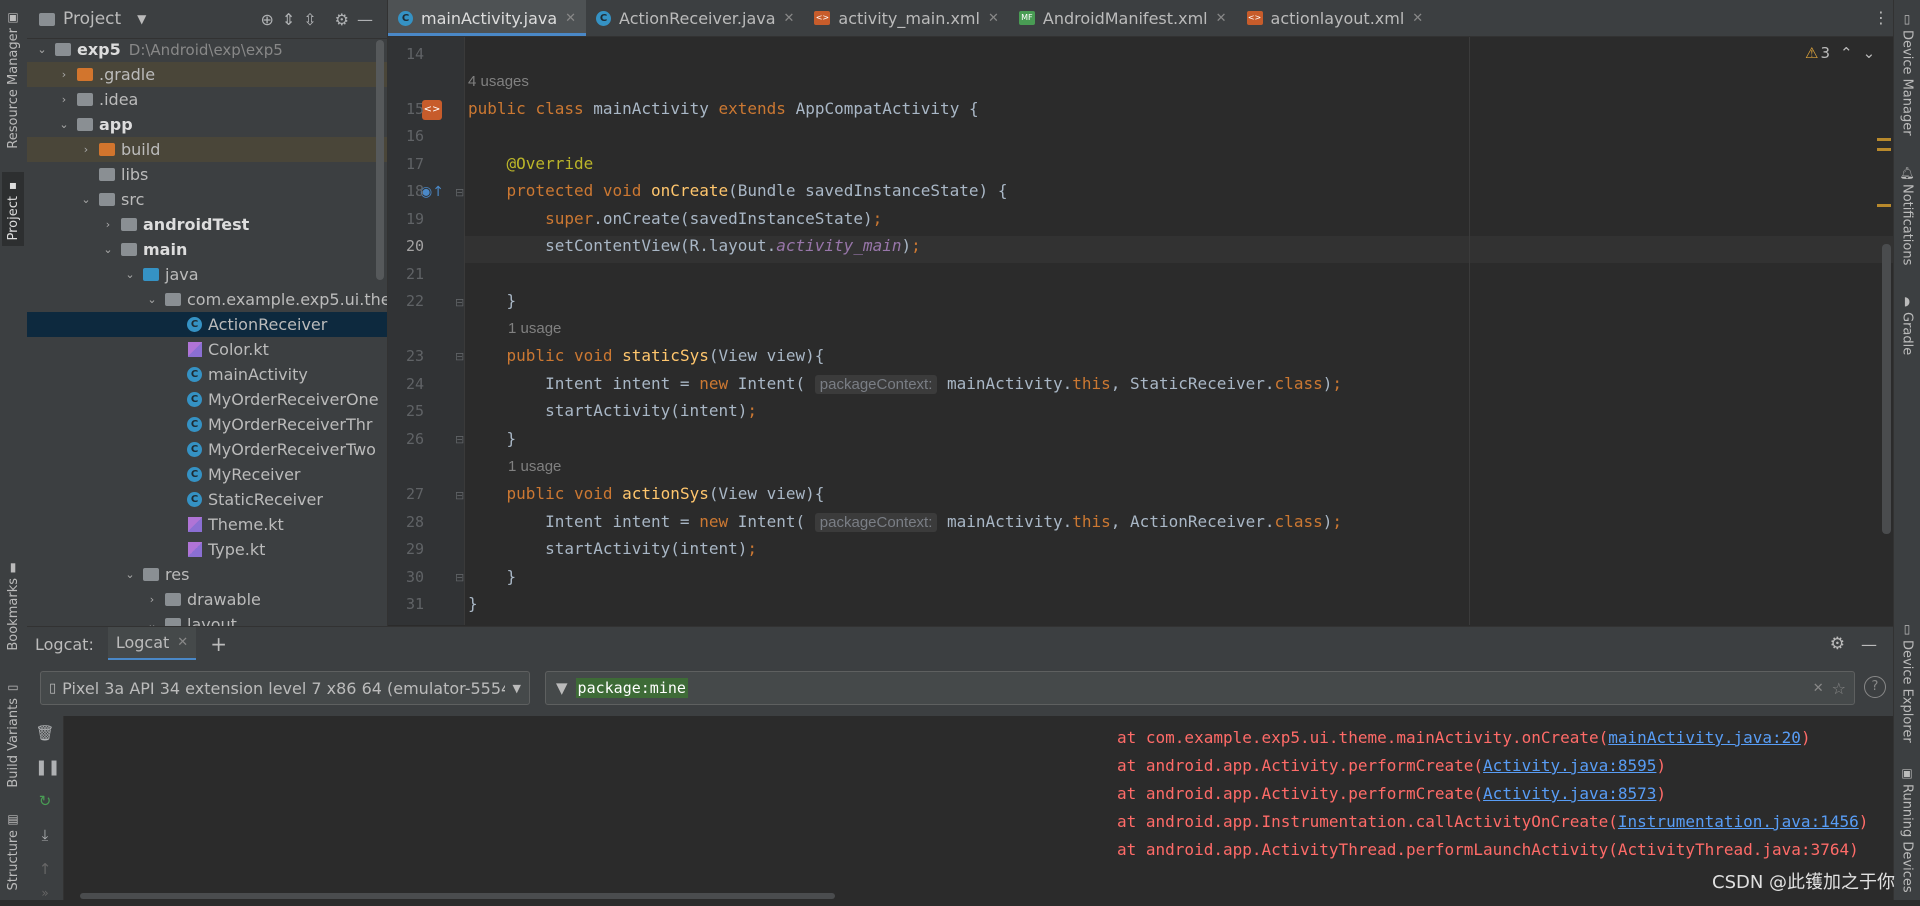  What do you see at coordinates (695, 18) in the screenshot?
I see `tab-actionreceiver-java: C ActionReceiver.java ✕` at bounding box center [695, 18].